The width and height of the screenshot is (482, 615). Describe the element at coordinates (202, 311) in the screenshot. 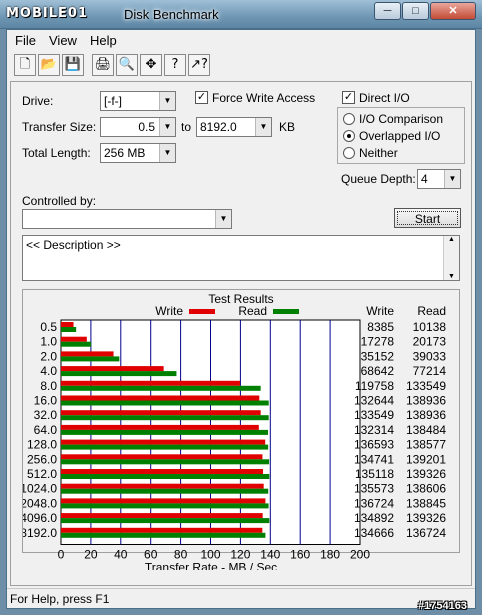

I see `legend-swatch` at that location.